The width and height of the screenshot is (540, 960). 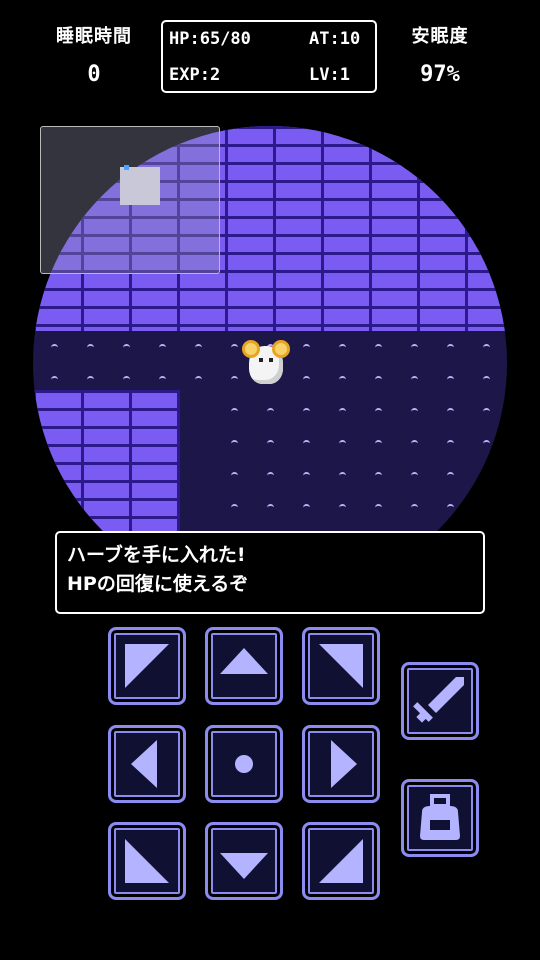 I want to click on inventory-button, so click(x=440, y=818).